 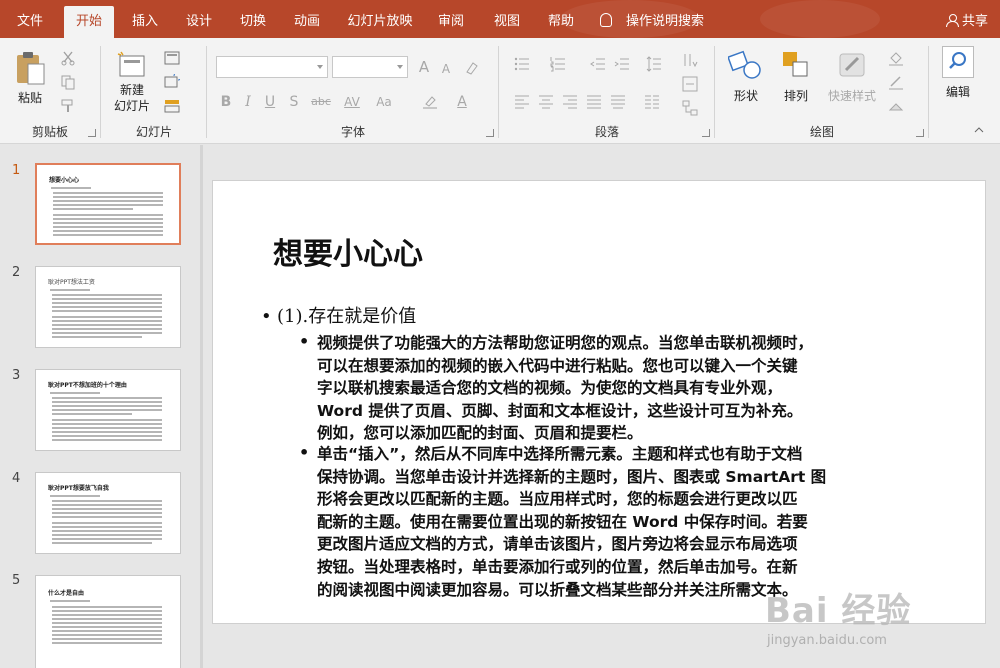 What do you see at coordinates (68, 82) in the screenshot?
I see `copy-icon` at bounding box center [68, 82].